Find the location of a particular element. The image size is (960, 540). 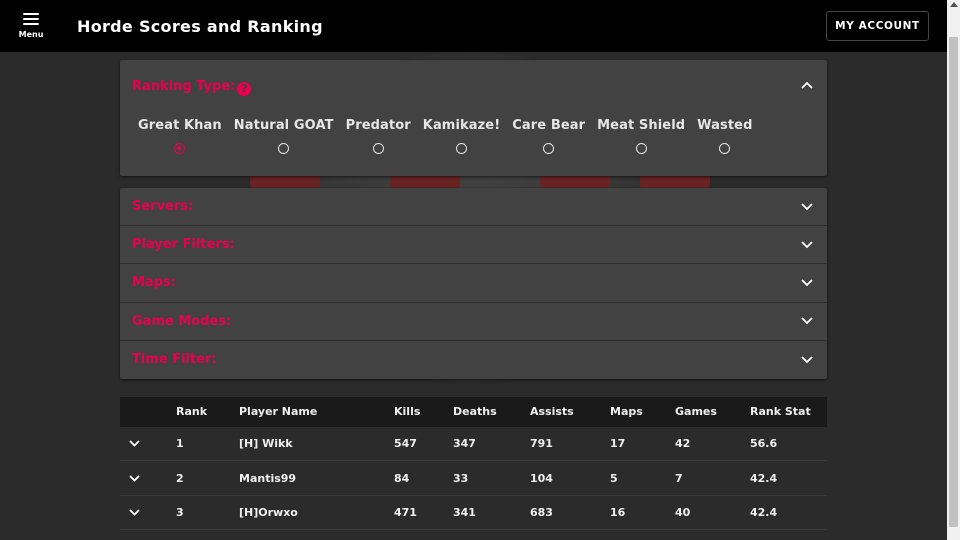

table-row: 1 [H] Wikk 547 347 791 17 42 56.6 is located at coordinates (473, 444).